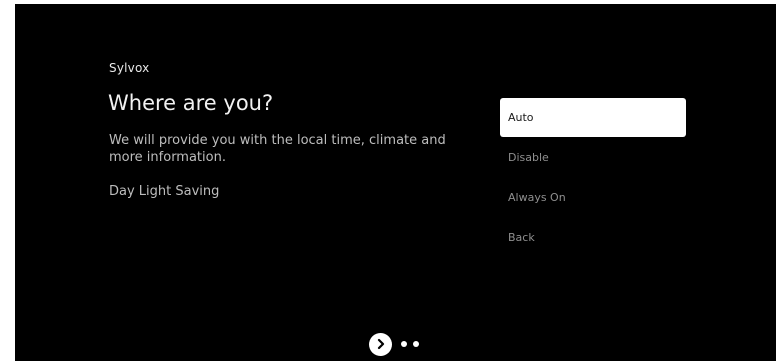 The width and height of the screenshot is (776, 361). What do you see at coordinates (528, 157) in the screenshot?
I see `option-label: Disable` at bounding box center [528, 157].